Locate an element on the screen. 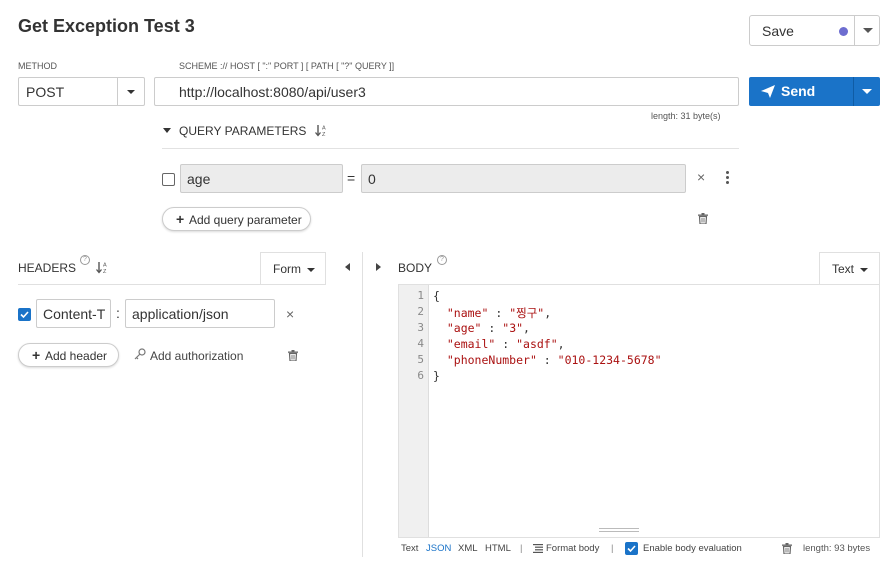 This screenshot has height=565, width=890. collapse-chevron-icon is located at coordinates (167, 130).